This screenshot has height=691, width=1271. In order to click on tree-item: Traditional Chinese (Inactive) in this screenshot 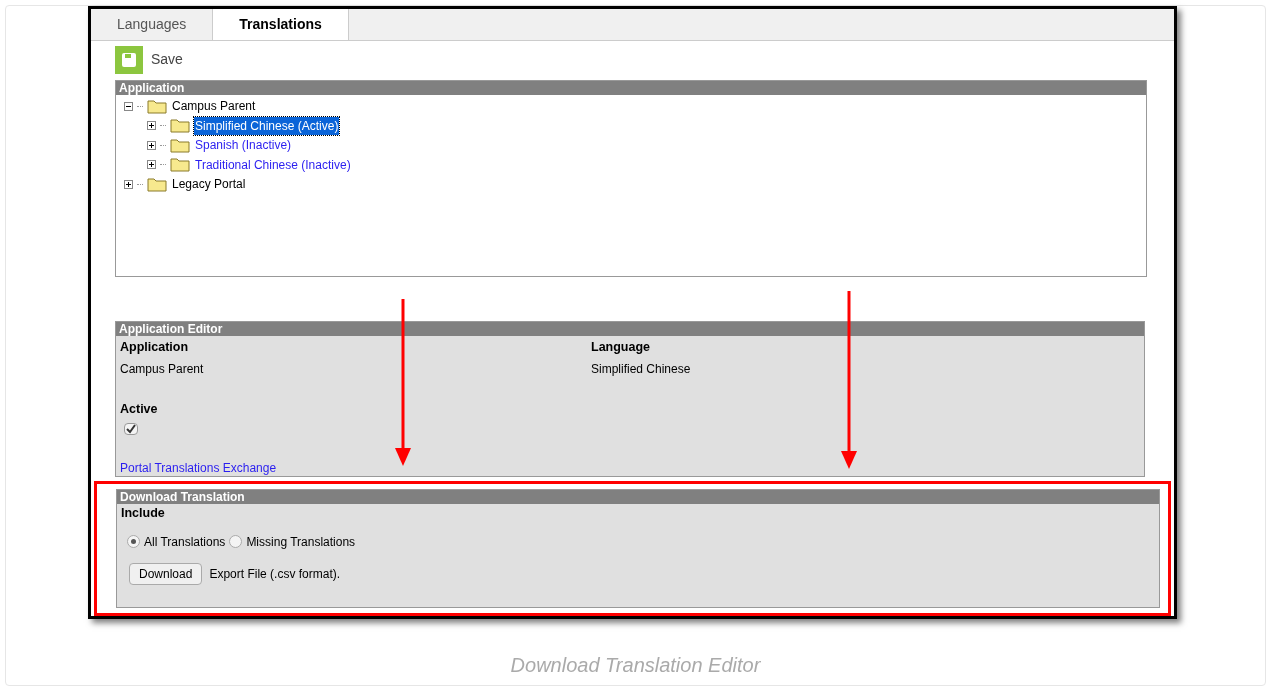, I will do `click(273, 164)`.